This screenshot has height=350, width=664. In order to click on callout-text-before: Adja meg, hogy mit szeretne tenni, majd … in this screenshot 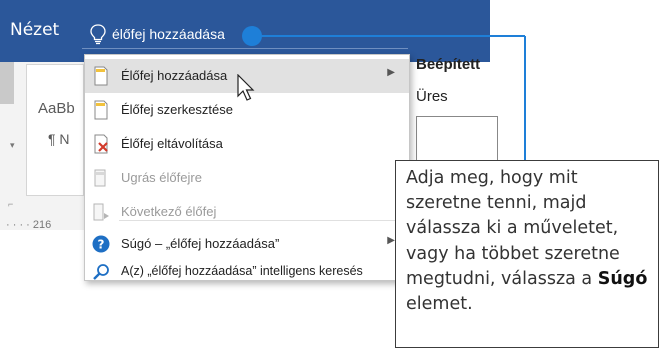, I will do `click(513, 228)`.